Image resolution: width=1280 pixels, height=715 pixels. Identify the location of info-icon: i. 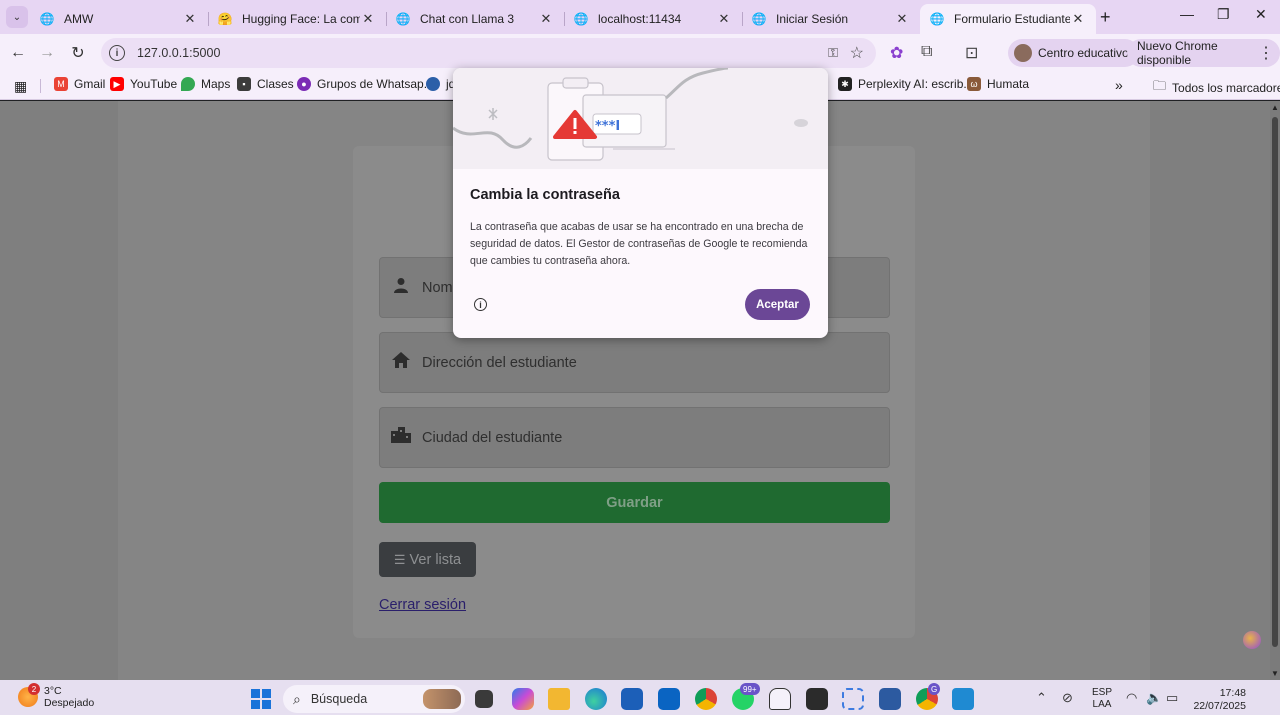
(480, 304).